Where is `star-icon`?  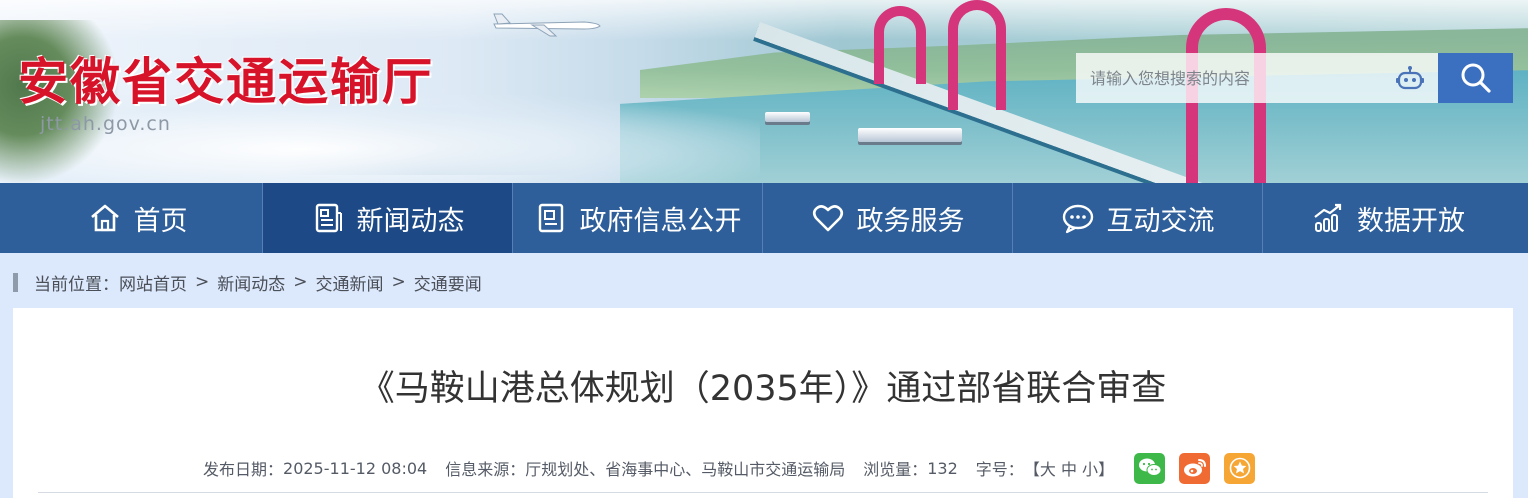
star-icon is located at coordinates (1239, 468).